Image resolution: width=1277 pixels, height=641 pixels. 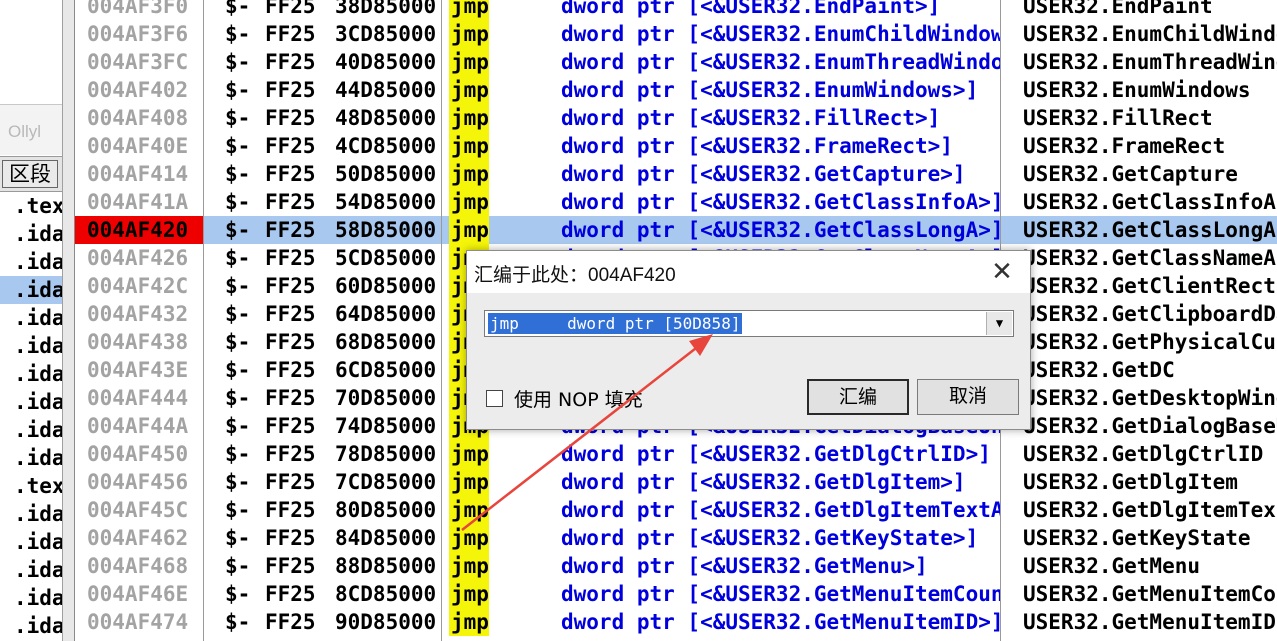 I want to click on operand-cell: dword ptr [<&USER32.GetMenuItemCount>], so click(x=781, y=594).